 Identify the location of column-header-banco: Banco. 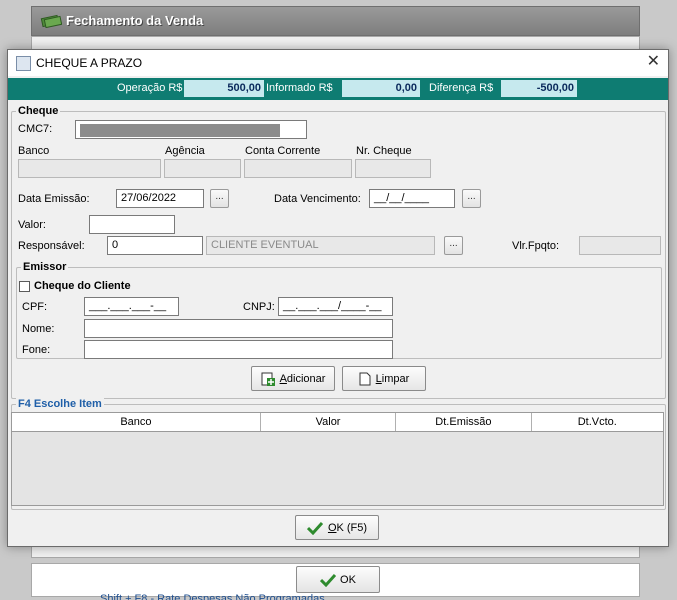
(136, 422).